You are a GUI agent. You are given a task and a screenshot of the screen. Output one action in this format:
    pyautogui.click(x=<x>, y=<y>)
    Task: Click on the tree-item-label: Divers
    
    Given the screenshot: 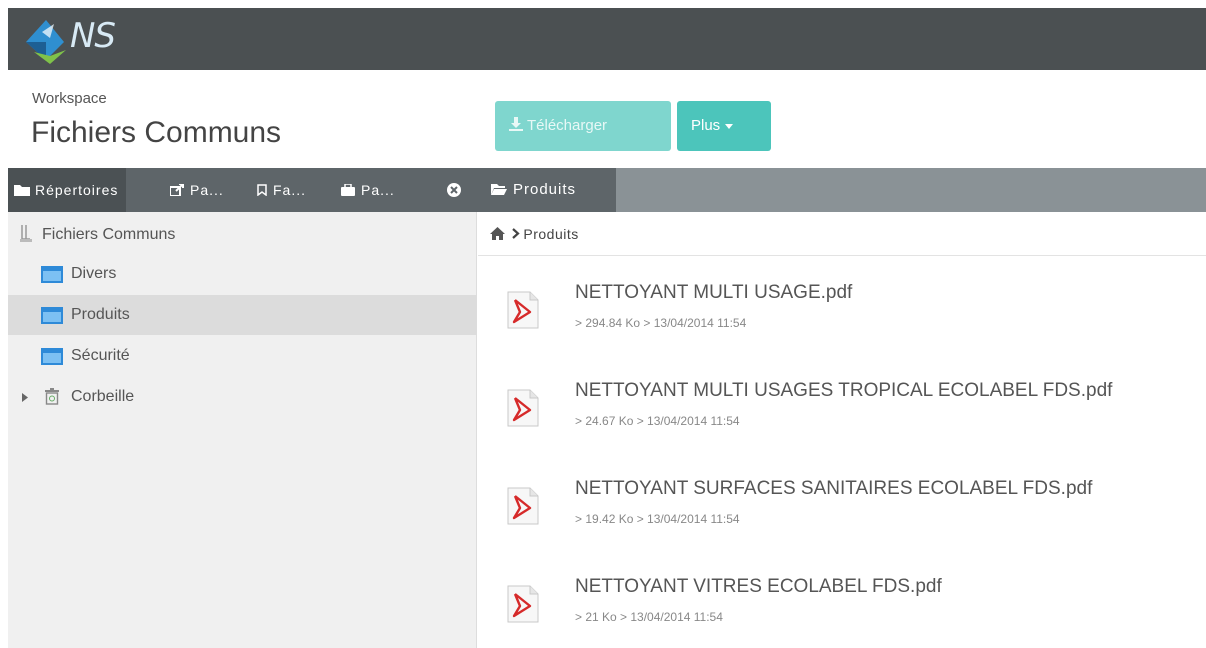 What is the action you would take?
    pyautogui.click(x=94, y=273)
    